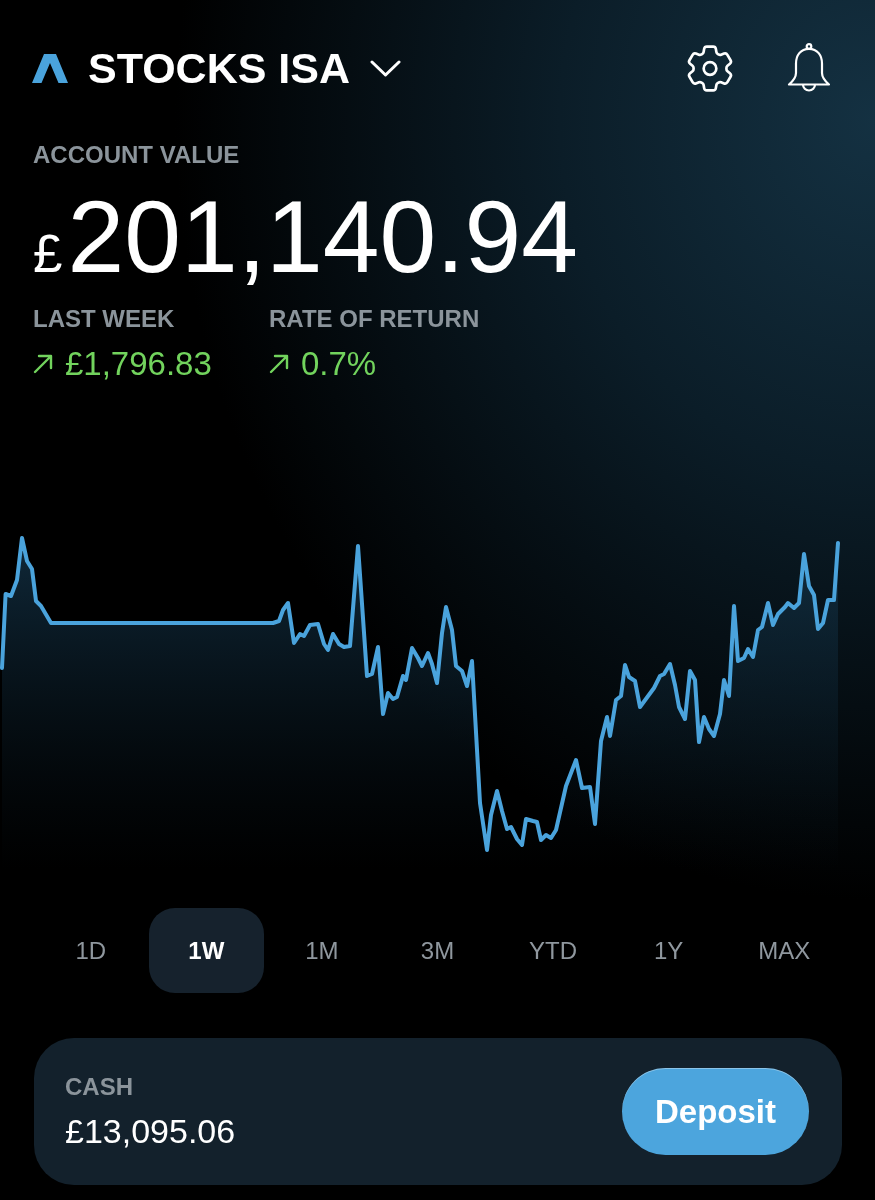 The width and height of the screenshot is (875, 1200). Describe the element at coordinates (48, 253) in the screenshot. I see `currency-symbol: £` at that location.